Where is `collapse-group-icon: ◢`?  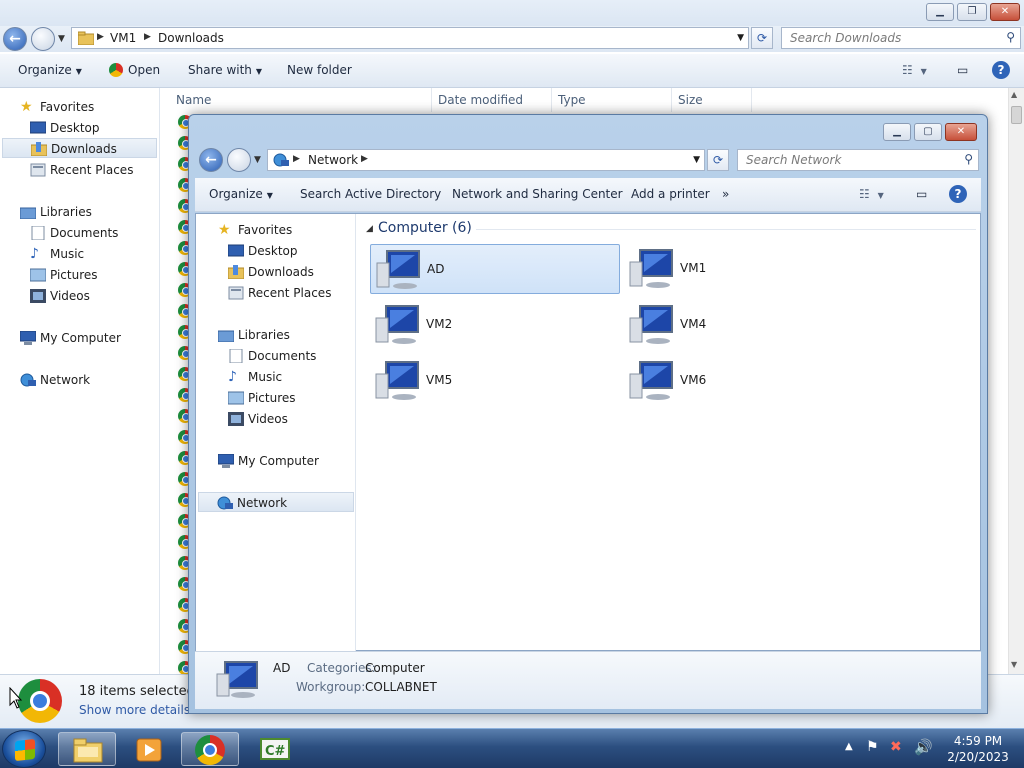
collapse-group-icon: ◢ is located at coordinates (369, 229).